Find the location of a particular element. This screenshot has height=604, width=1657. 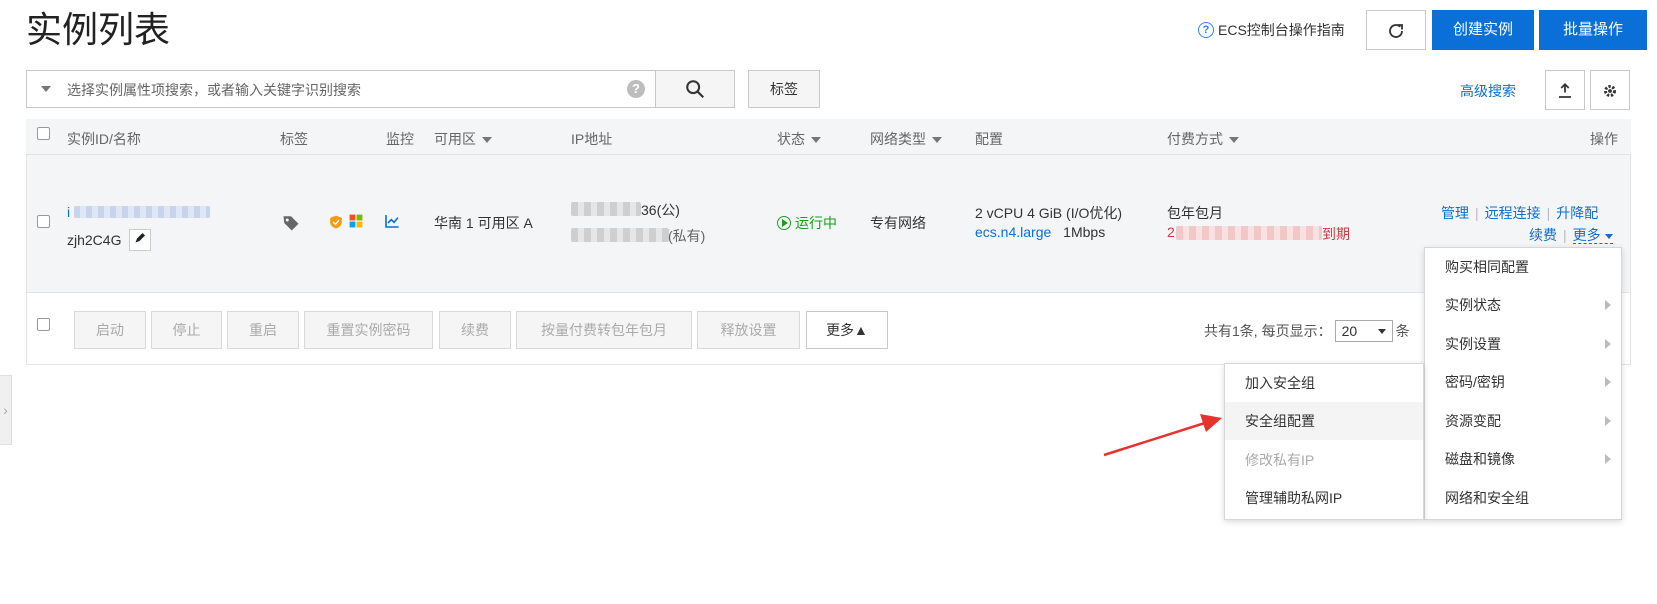

refresh-icon is located at coordinates (1396, 30).